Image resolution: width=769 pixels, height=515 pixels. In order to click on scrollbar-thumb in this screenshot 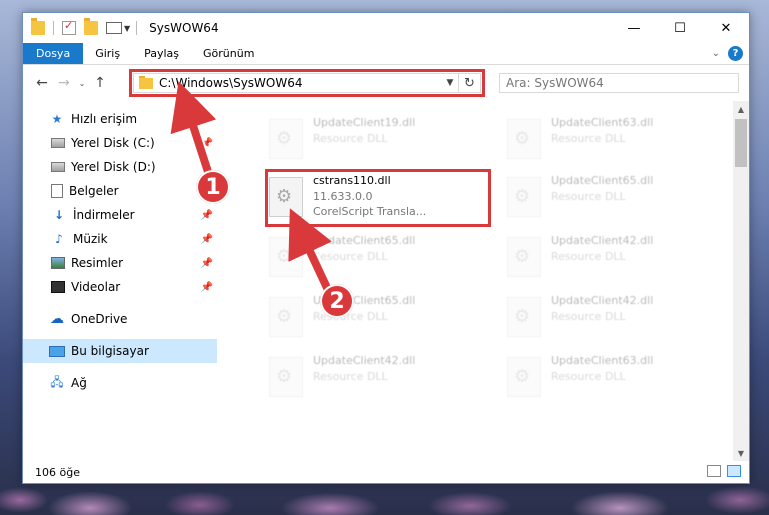, I will do `click(741, 143)`.